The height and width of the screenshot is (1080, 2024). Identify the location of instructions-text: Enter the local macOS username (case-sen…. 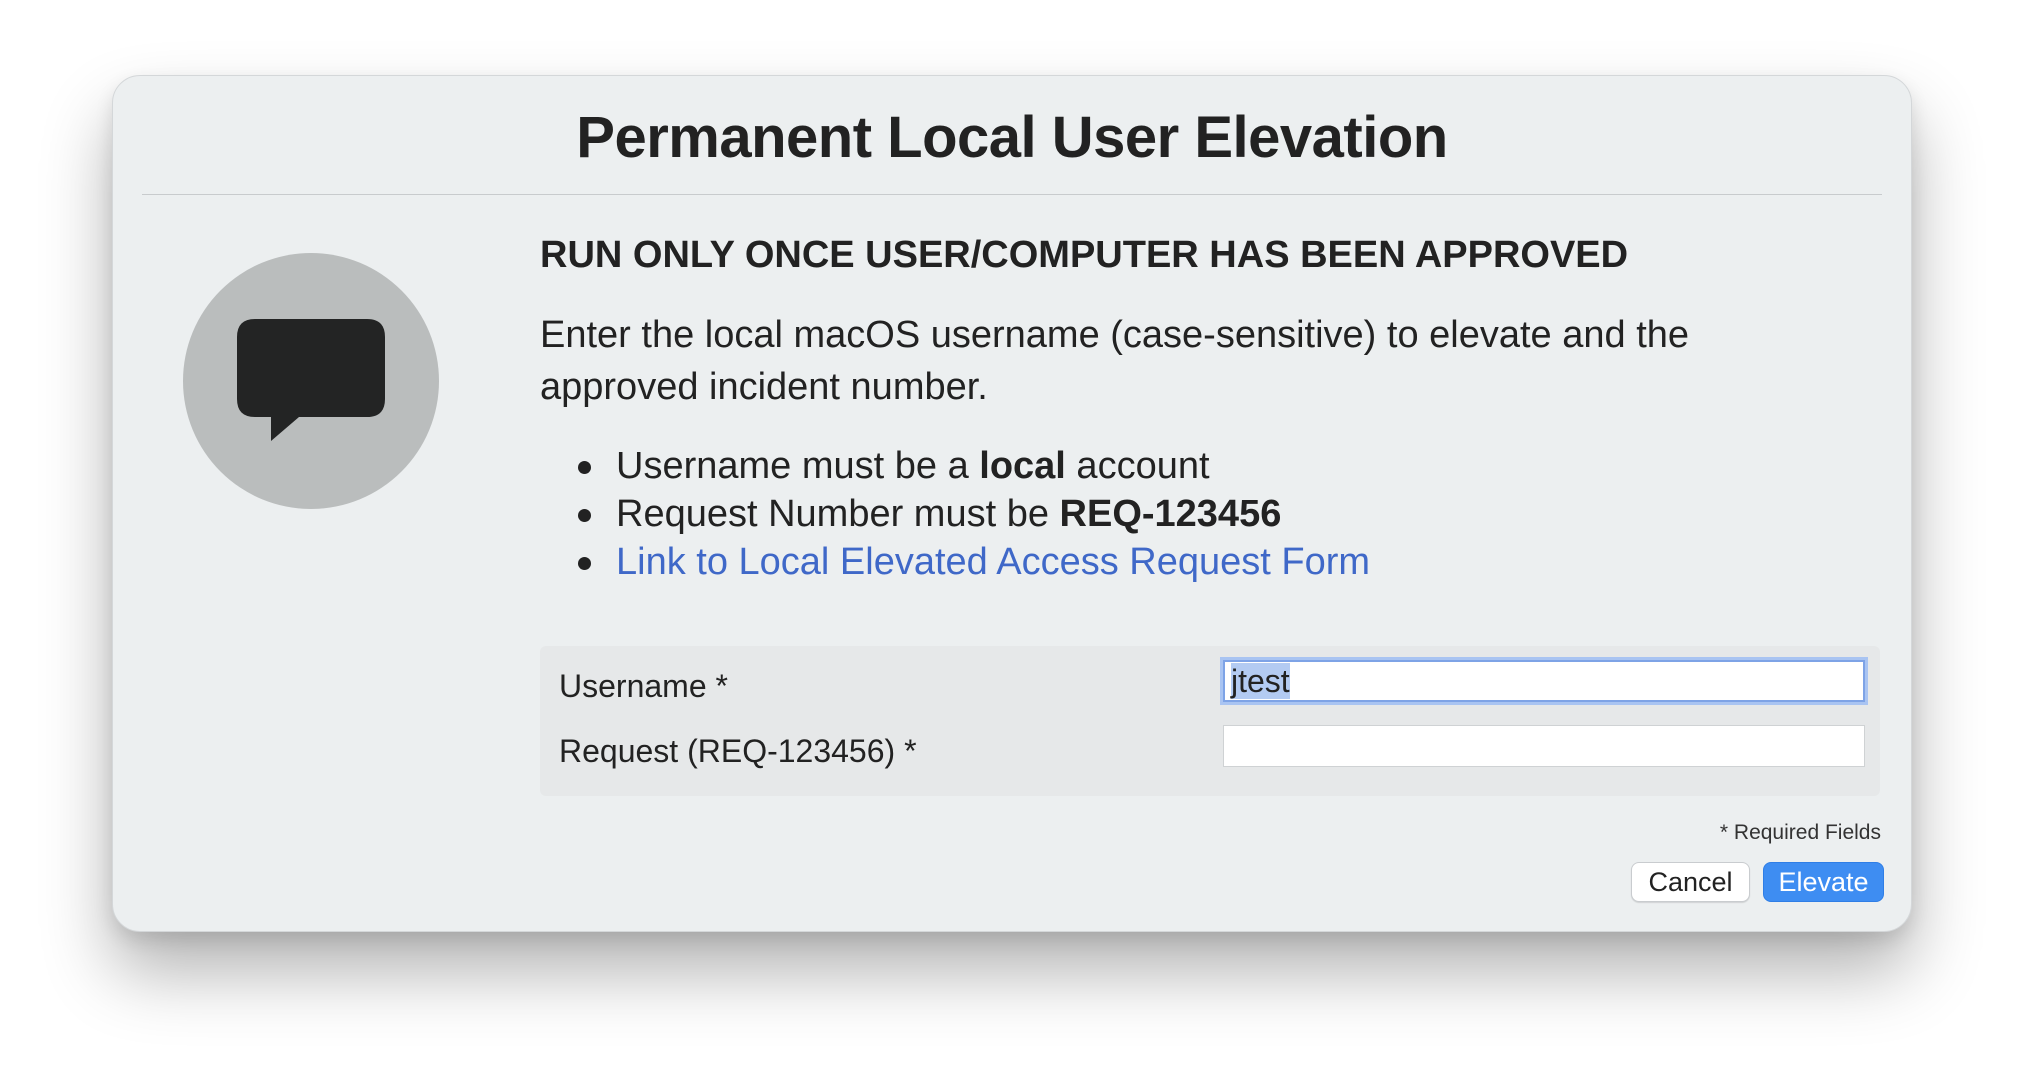
(1115, 361).